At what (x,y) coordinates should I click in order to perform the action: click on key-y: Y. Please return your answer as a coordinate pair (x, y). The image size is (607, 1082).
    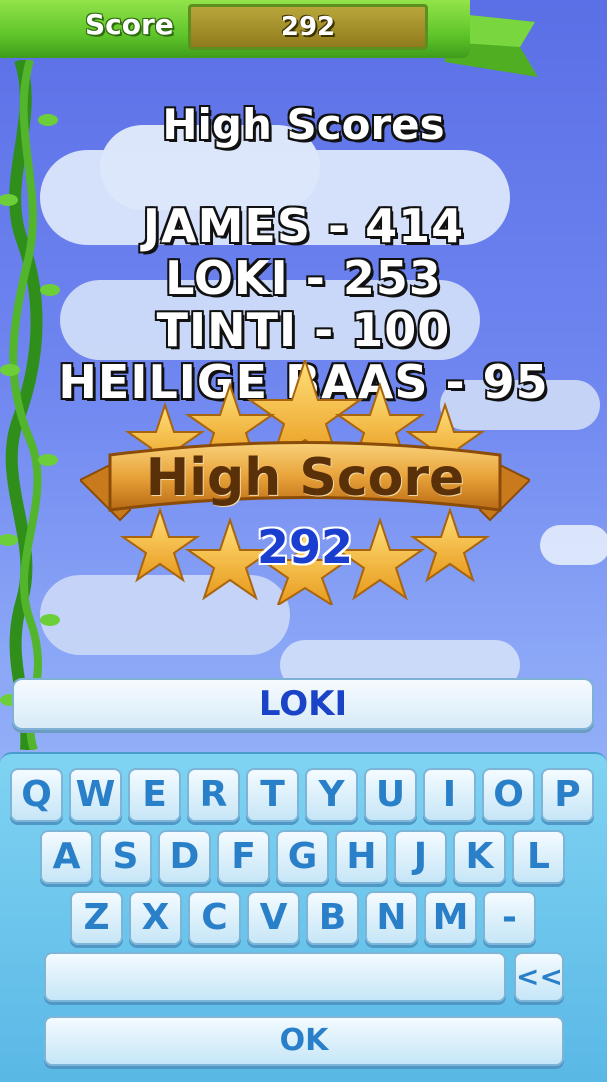
    Looking at the image, I should click on (331, 795).